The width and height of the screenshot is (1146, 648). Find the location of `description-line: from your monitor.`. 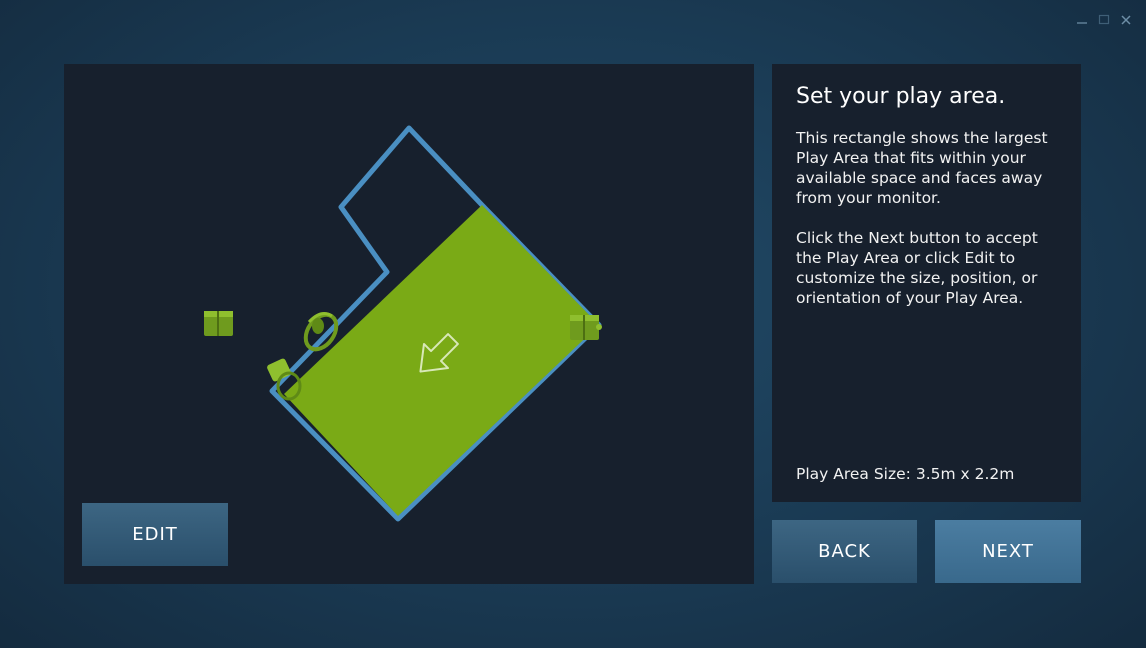

description-line: from your monitor. is located at coordinates (868, 198).